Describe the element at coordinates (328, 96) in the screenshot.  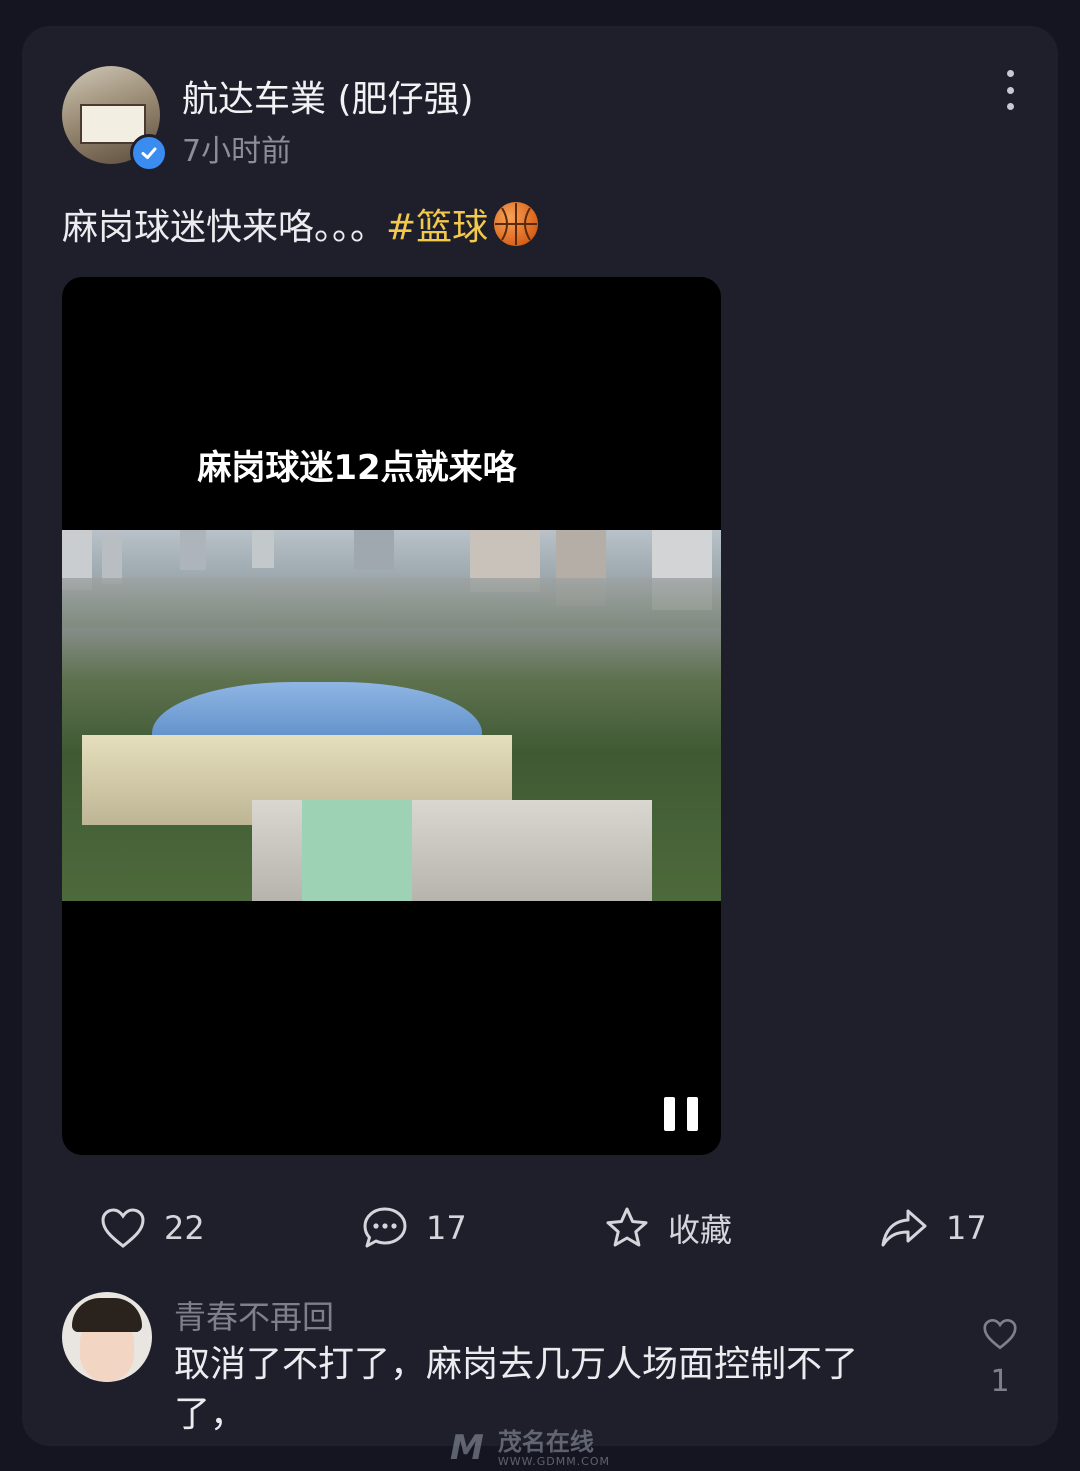
I see `author-name: 航达车業 (肥仔强)` at that location.